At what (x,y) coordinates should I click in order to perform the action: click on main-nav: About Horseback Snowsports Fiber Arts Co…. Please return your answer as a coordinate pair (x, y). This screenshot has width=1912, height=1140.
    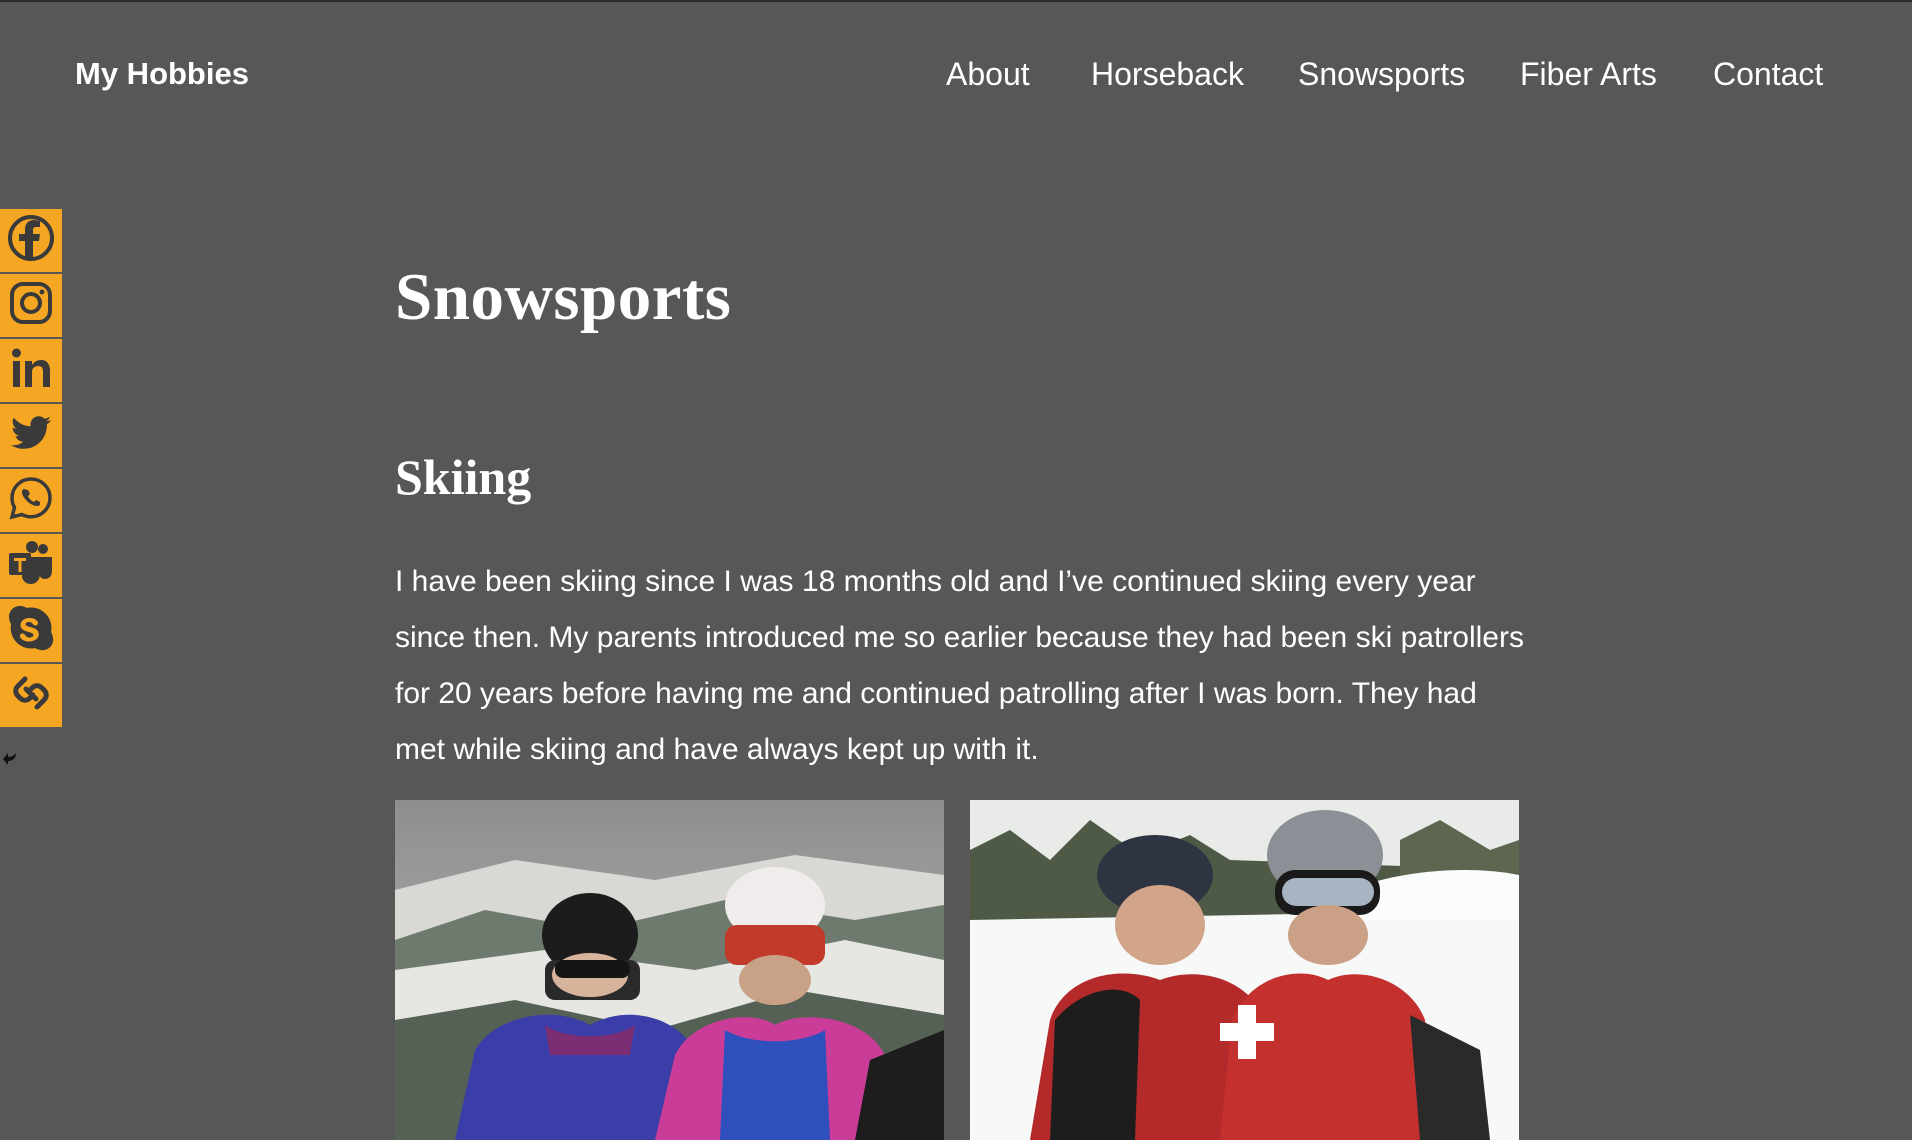
    Looking at the image, I should click on (956, 76).